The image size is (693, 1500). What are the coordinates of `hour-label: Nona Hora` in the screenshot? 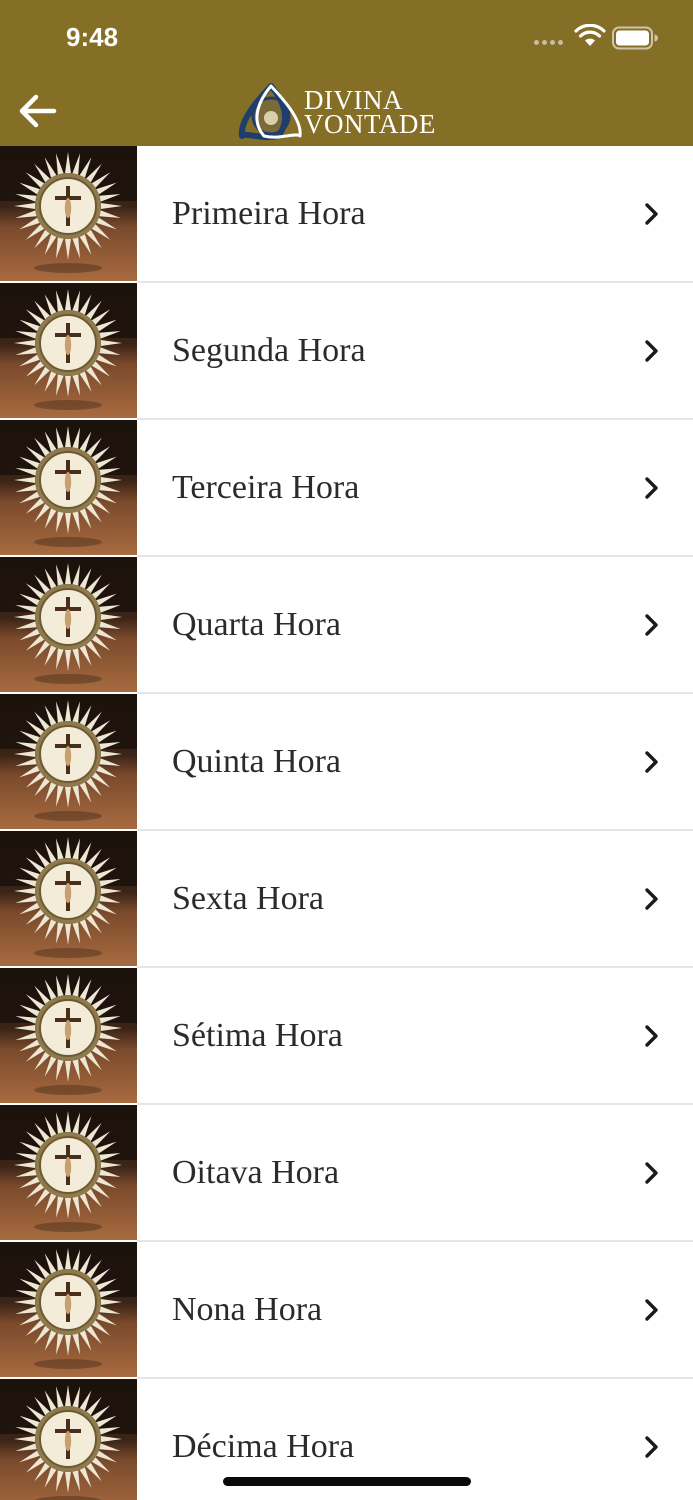 It's located at (247, 1309).